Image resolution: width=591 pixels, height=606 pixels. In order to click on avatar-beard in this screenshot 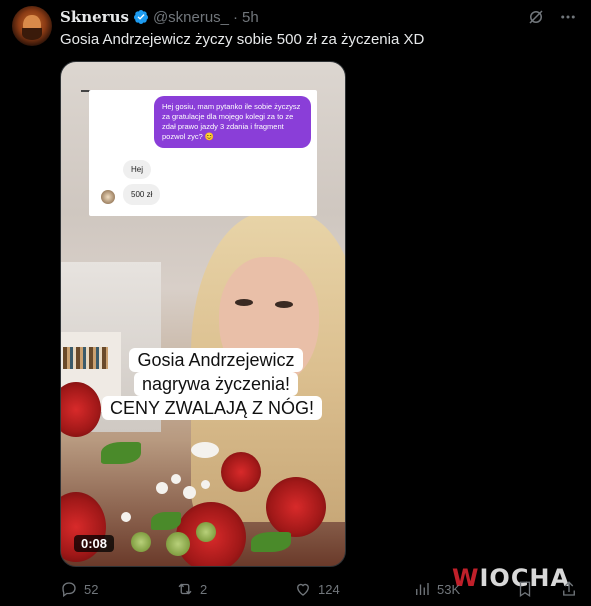, I will do `click(32, 34)`.